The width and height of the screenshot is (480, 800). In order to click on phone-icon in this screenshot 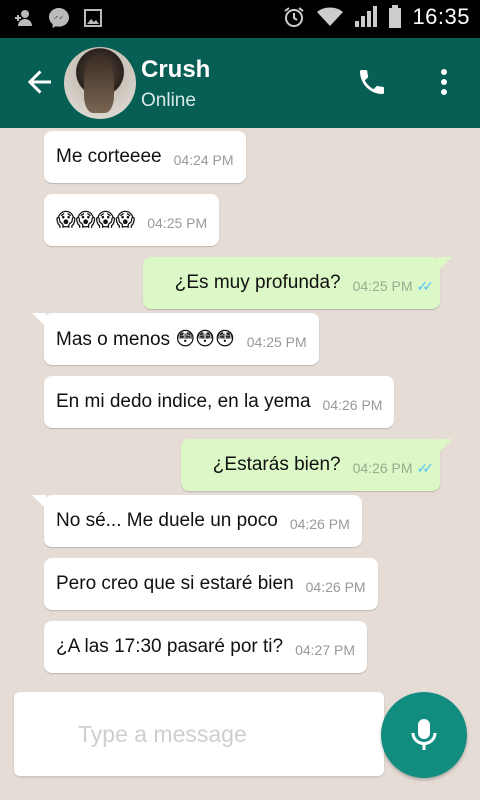, I will do `click(372, 82)`.